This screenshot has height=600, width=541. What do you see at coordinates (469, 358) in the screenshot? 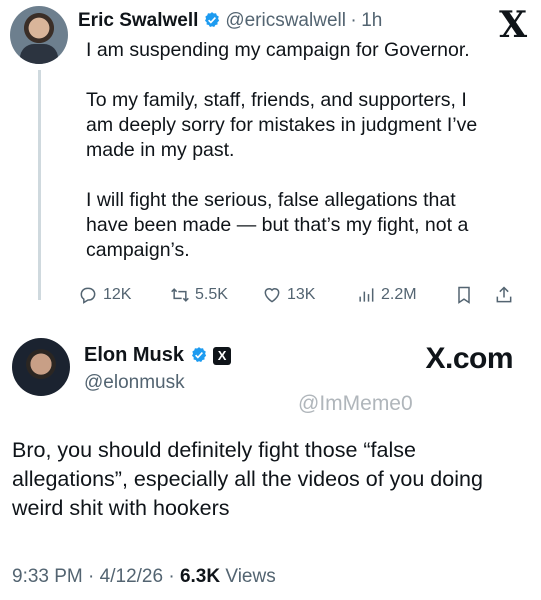
I see `x-dot-com-logo: X.com` at bounding box center [469, 358].